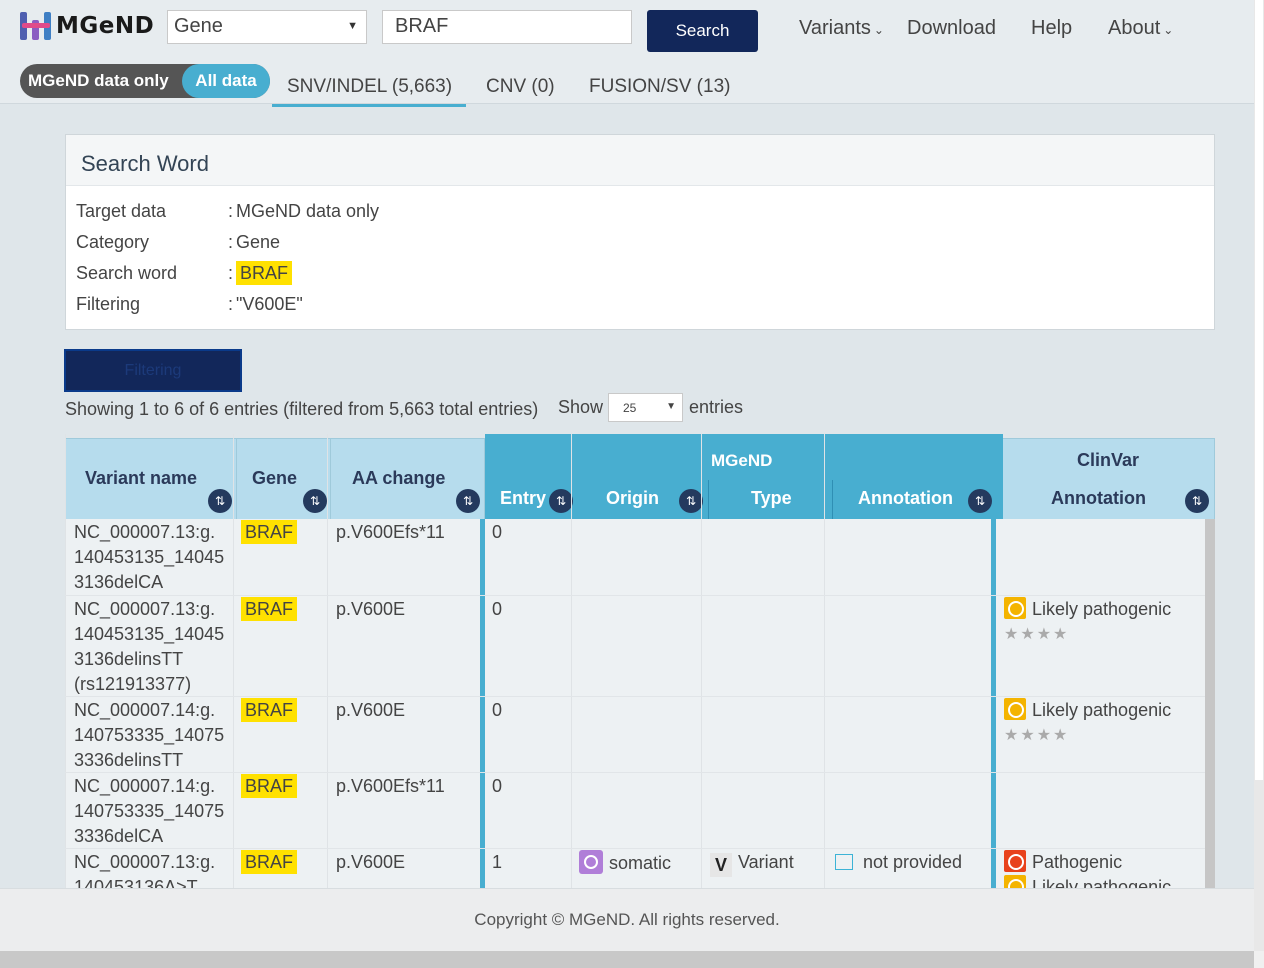  I want to click on nav-help: Help, so click(1051, 28).